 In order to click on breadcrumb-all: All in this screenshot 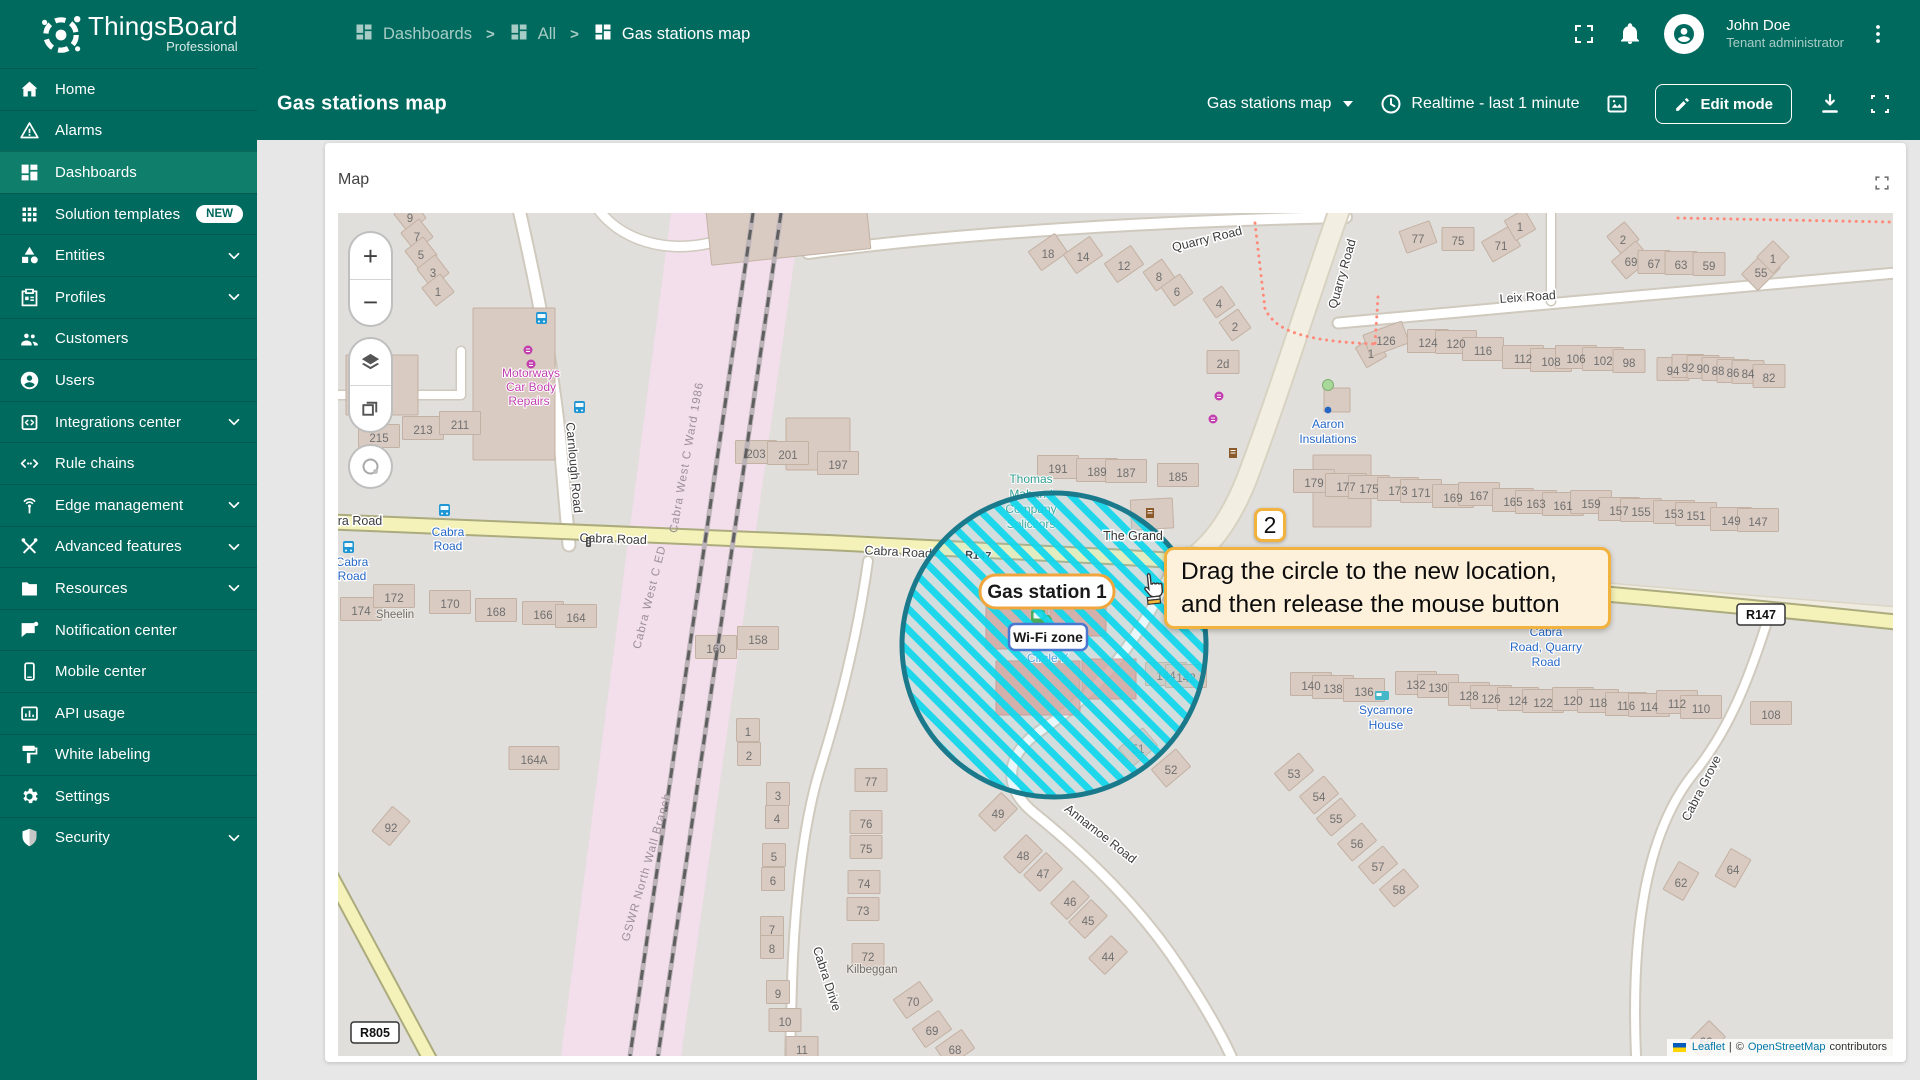, I will do `click(532, 34)`.